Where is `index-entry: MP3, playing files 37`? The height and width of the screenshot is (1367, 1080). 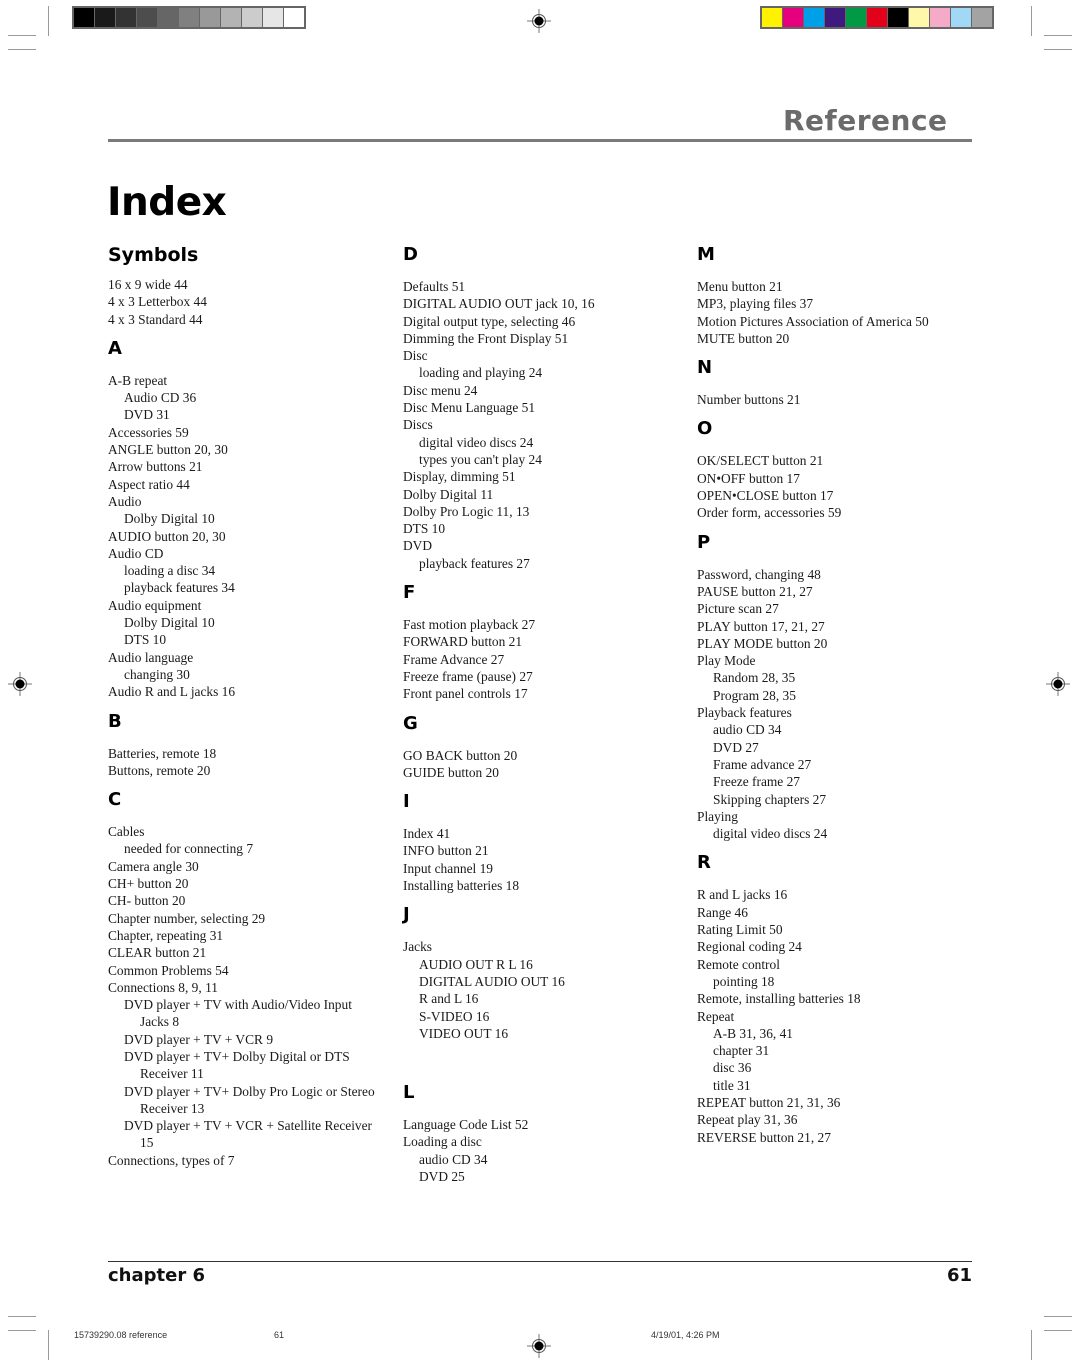
index-entry: MP3, playing files 37 is located at coordinates (755, 304).